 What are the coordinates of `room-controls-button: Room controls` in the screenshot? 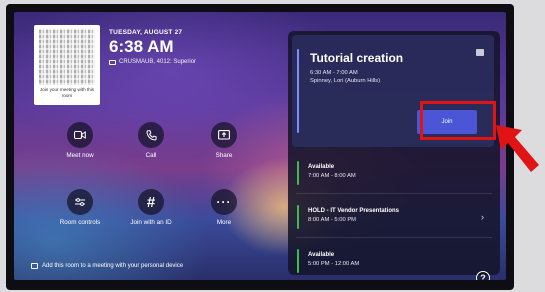 It's located at (80, 207).